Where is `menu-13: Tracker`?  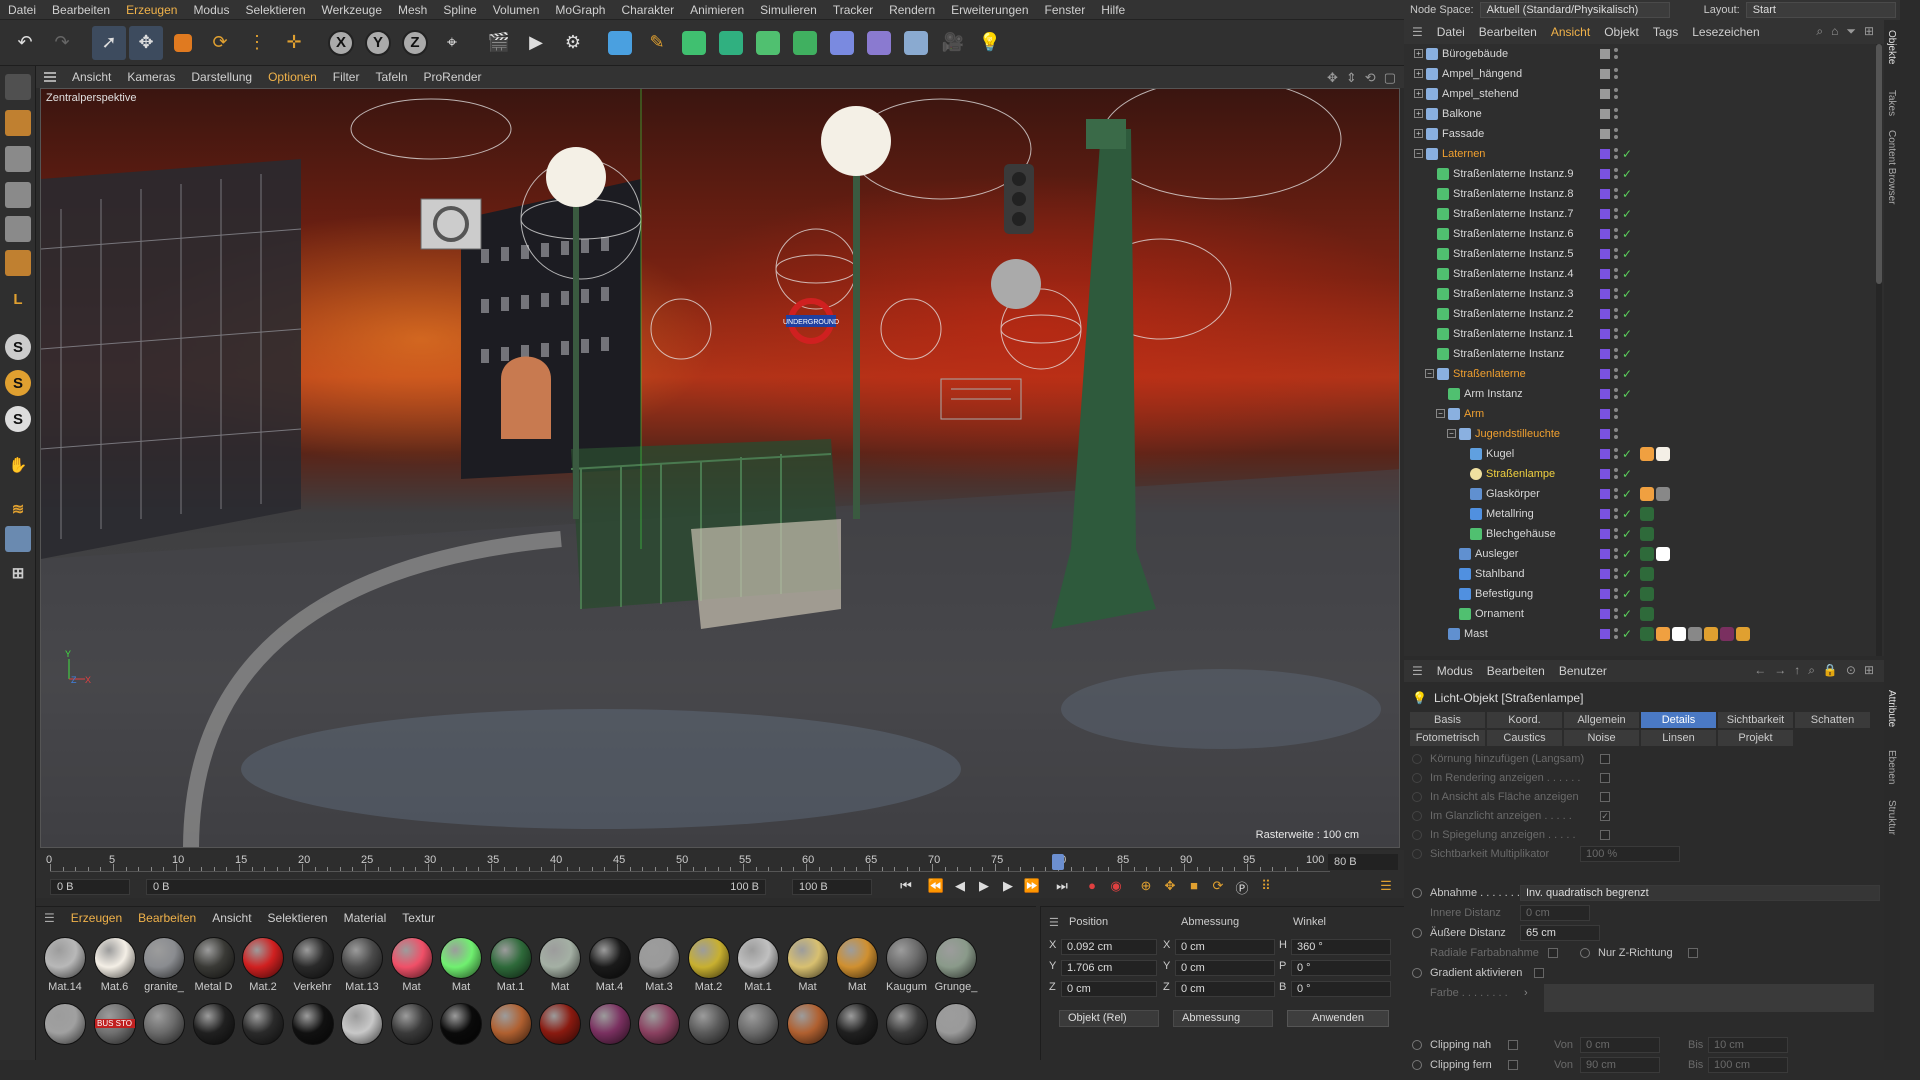 menu-13: Tracker is located at coordinates (853, 10).